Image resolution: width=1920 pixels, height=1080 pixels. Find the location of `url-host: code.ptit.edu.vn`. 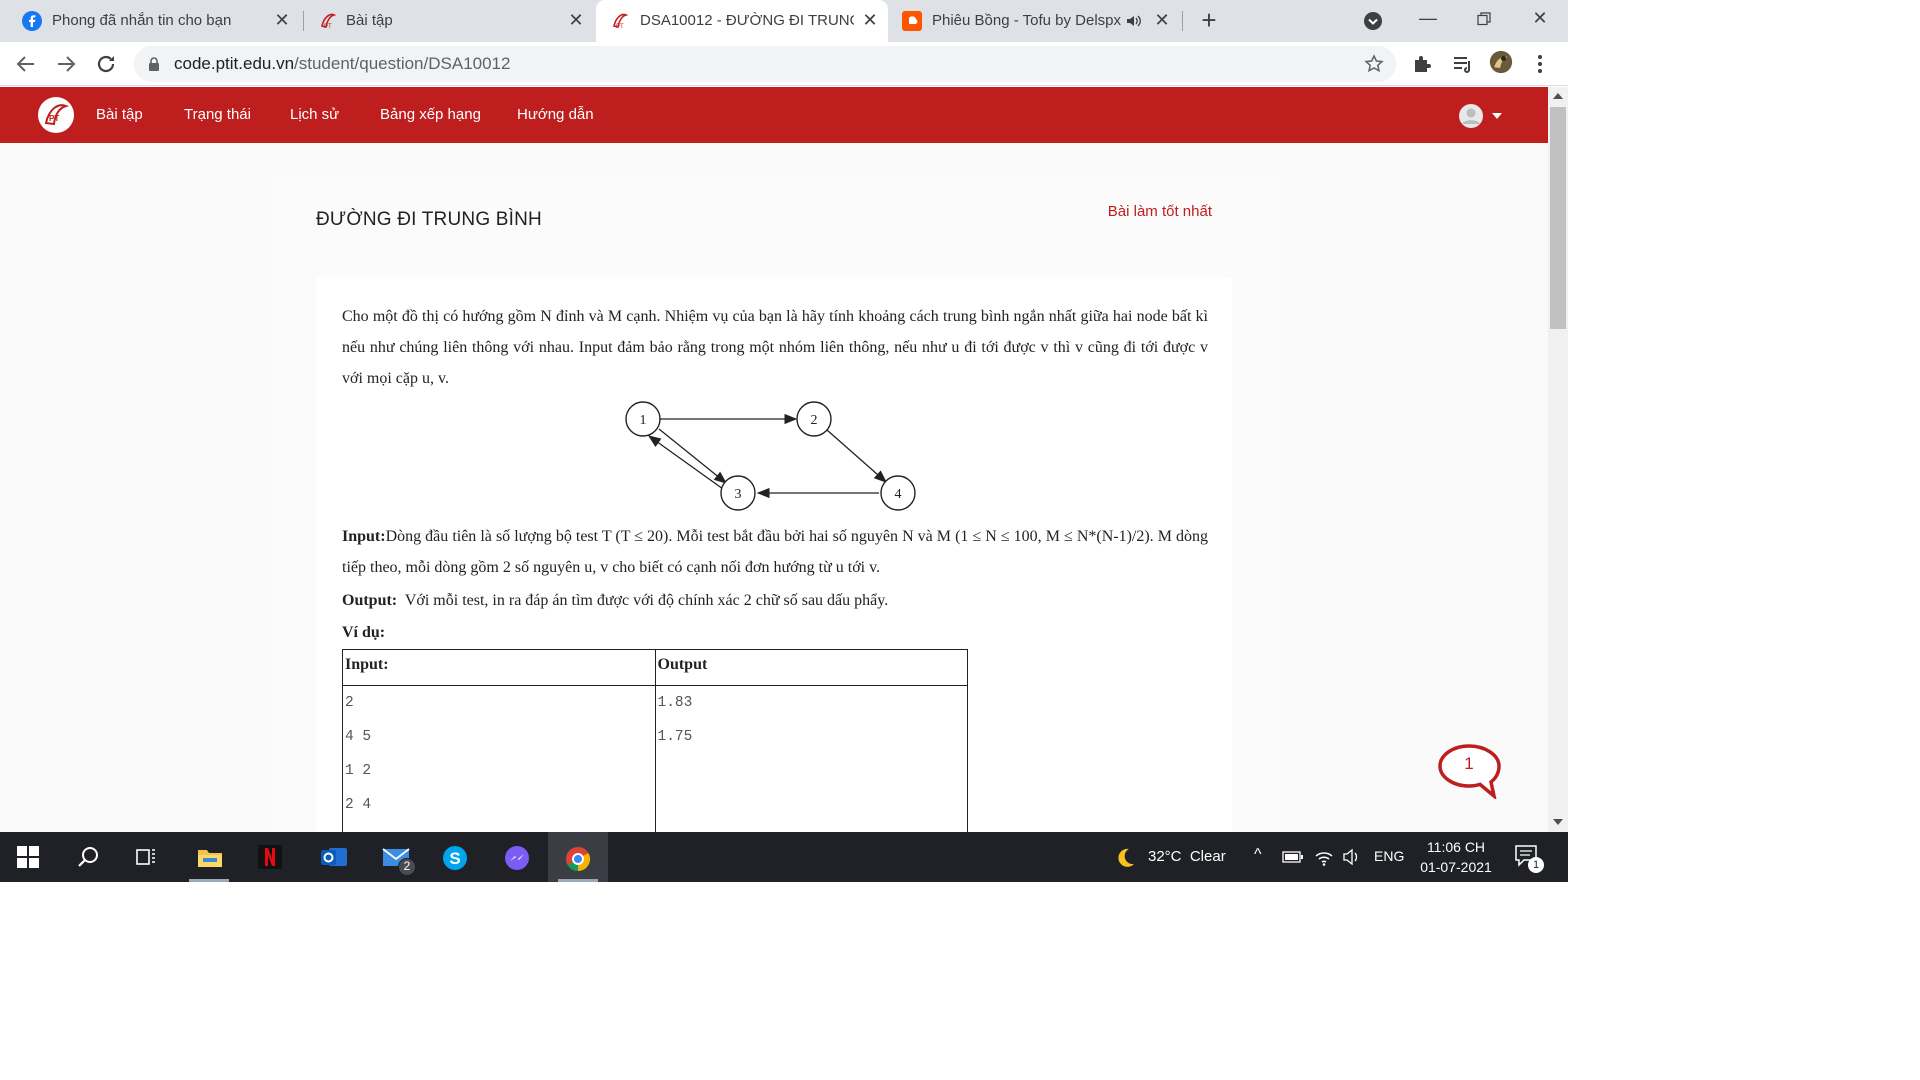

url-host: code.ptit.edu.vn is located at coordinates (234, 63).